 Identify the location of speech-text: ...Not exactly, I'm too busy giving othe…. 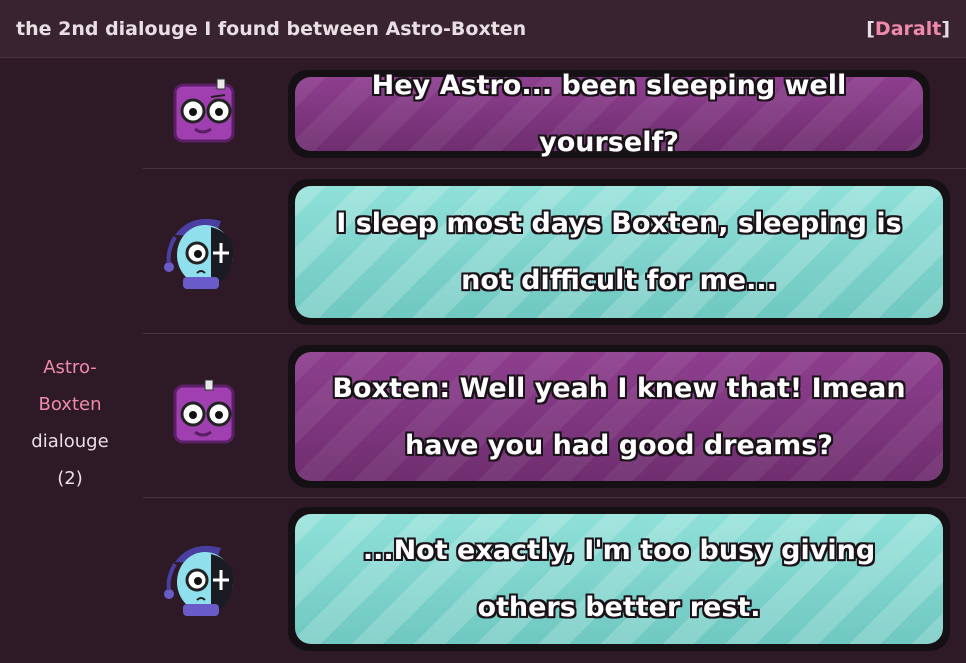
(619, 579).